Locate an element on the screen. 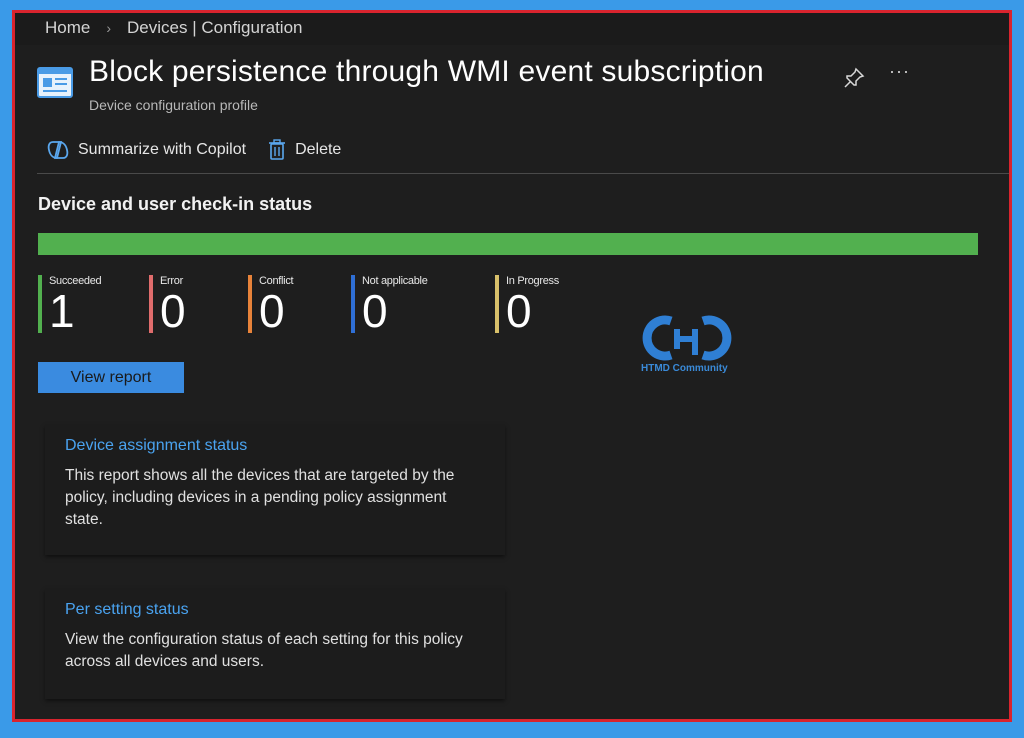 This screenshot has height=738, width=1024. command-bar: Summarize with Copilot Delete is located at coordinates (194, 150).